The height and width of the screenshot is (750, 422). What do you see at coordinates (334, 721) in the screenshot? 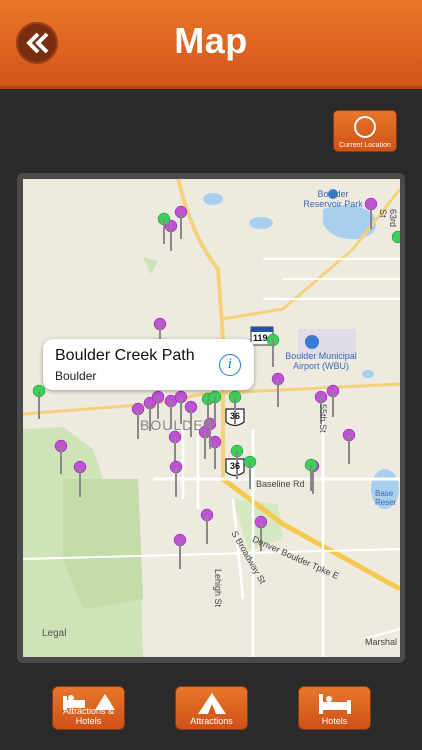
I see `tab-label: Hotels` at bounding box center [334, 721].